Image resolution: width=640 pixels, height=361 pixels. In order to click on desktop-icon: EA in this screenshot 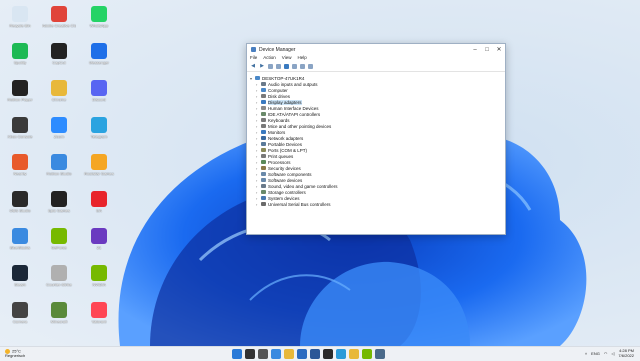, I will do `click(99, 206)`.